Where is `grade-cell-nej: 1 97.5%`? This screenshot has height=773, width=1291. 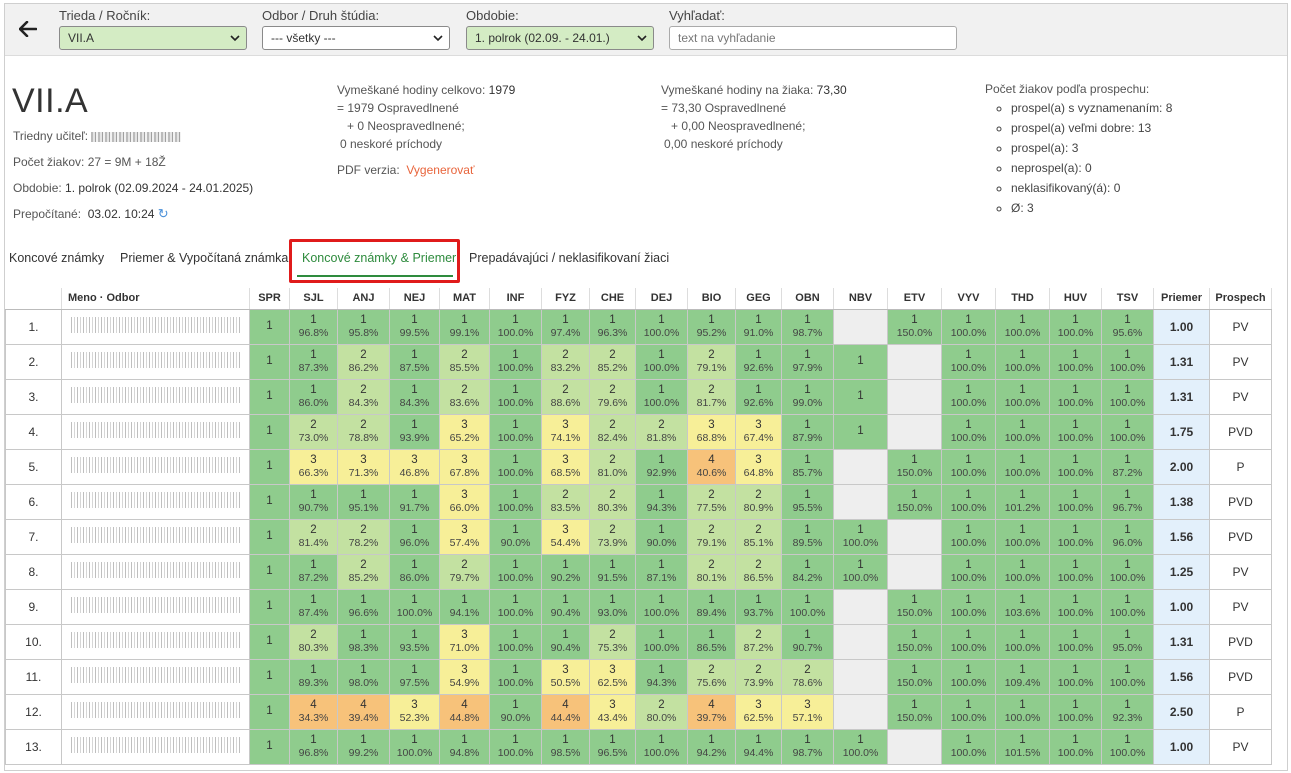 grade-cell-nej: 1 97.5% is located at coordinates (414, 676).